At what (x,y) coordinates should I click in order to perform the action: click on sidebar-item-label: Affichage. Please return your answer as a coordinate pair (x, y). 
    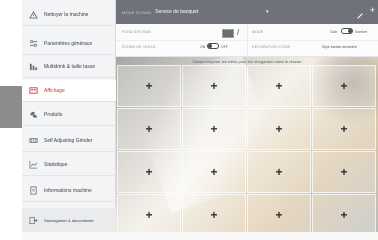
    Looking at the image, I should click on (54, 90).